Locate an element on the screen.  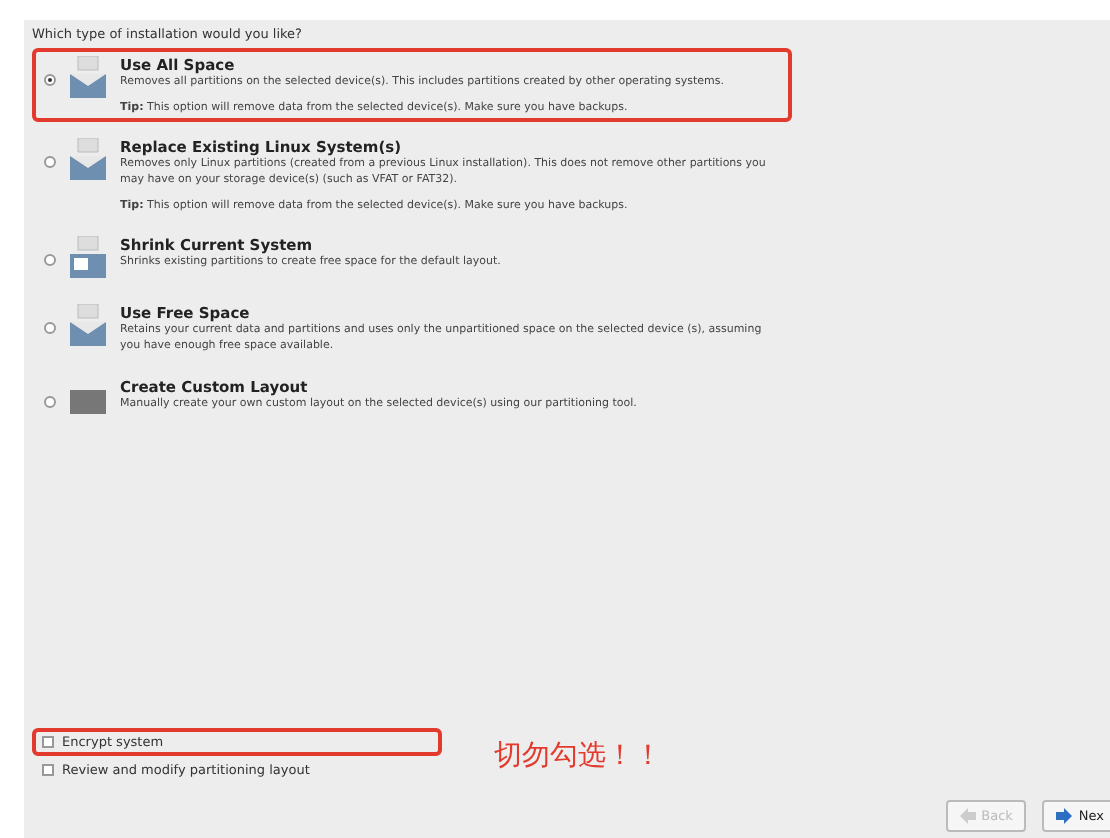
shrink-disk-icon is located at coordinates (88, 258).